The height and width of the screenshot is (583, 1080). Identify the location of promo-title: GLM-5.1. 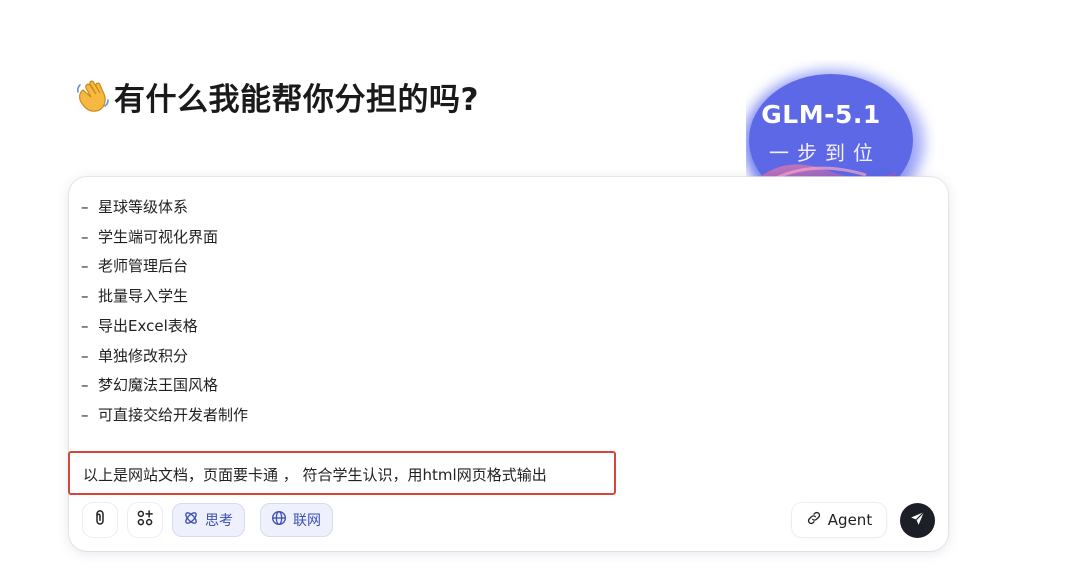
(821, 114).